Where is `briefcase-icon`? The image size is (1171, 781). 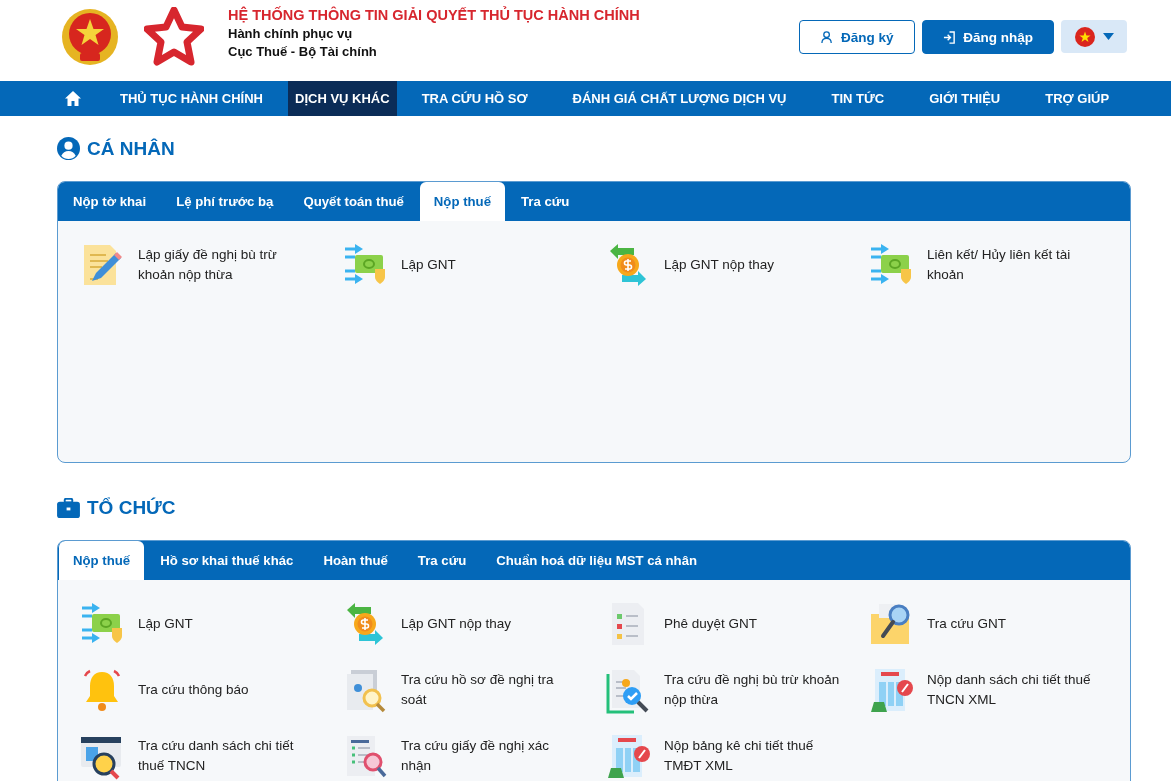
briefcase-icon is located at coordinates (68, 507).